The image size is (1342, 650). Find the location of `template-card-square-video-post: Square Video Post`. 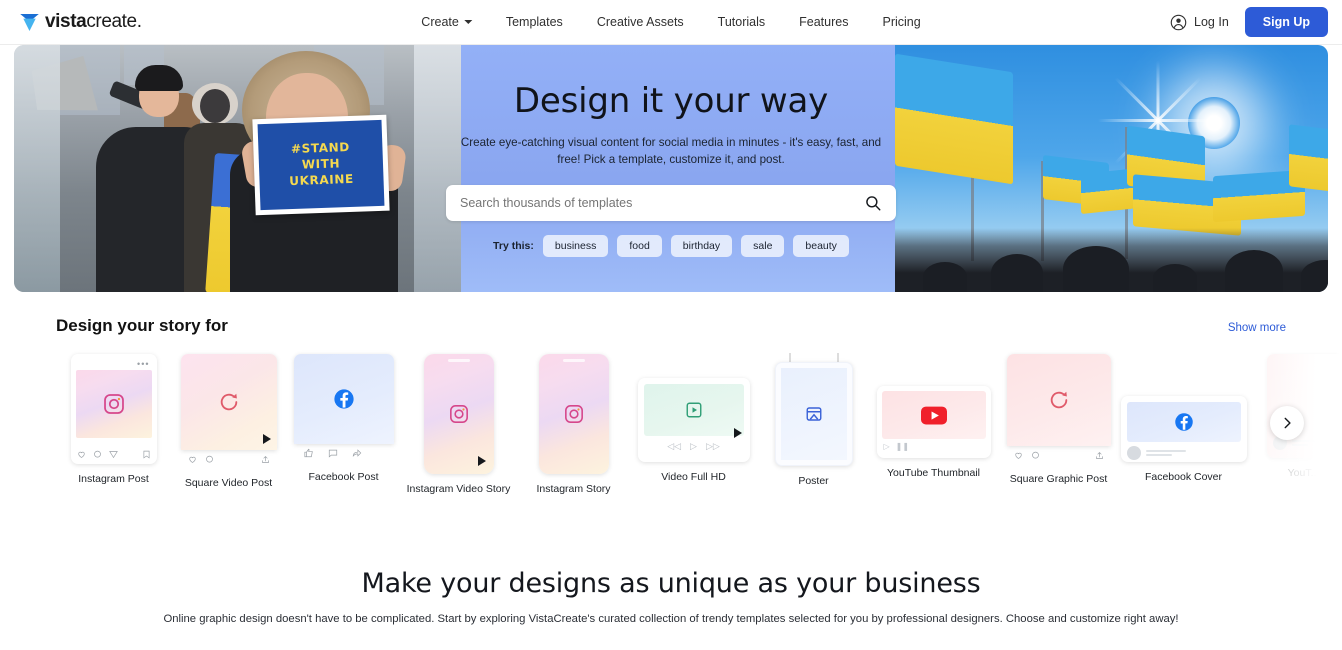

template-card-square-video-post: Square Video Post is located at coordinates (228, 422).